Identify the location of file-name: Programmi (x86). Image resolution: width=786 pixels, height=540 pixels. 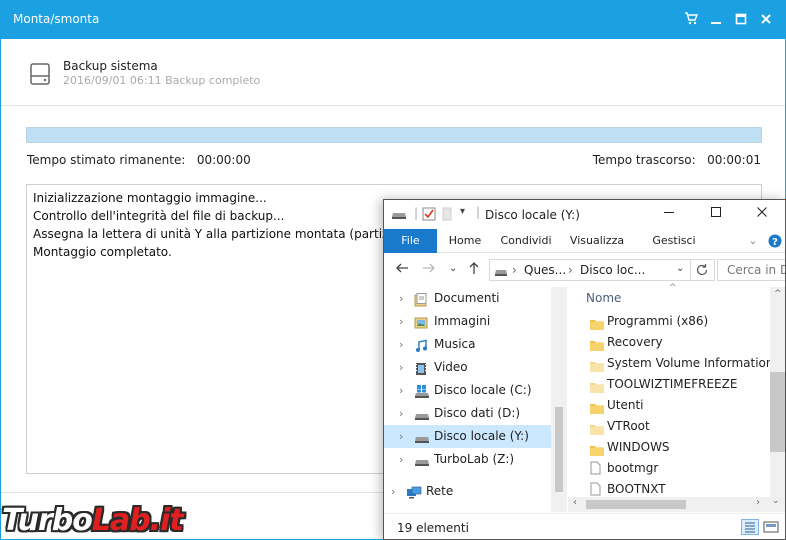
(658, 321).